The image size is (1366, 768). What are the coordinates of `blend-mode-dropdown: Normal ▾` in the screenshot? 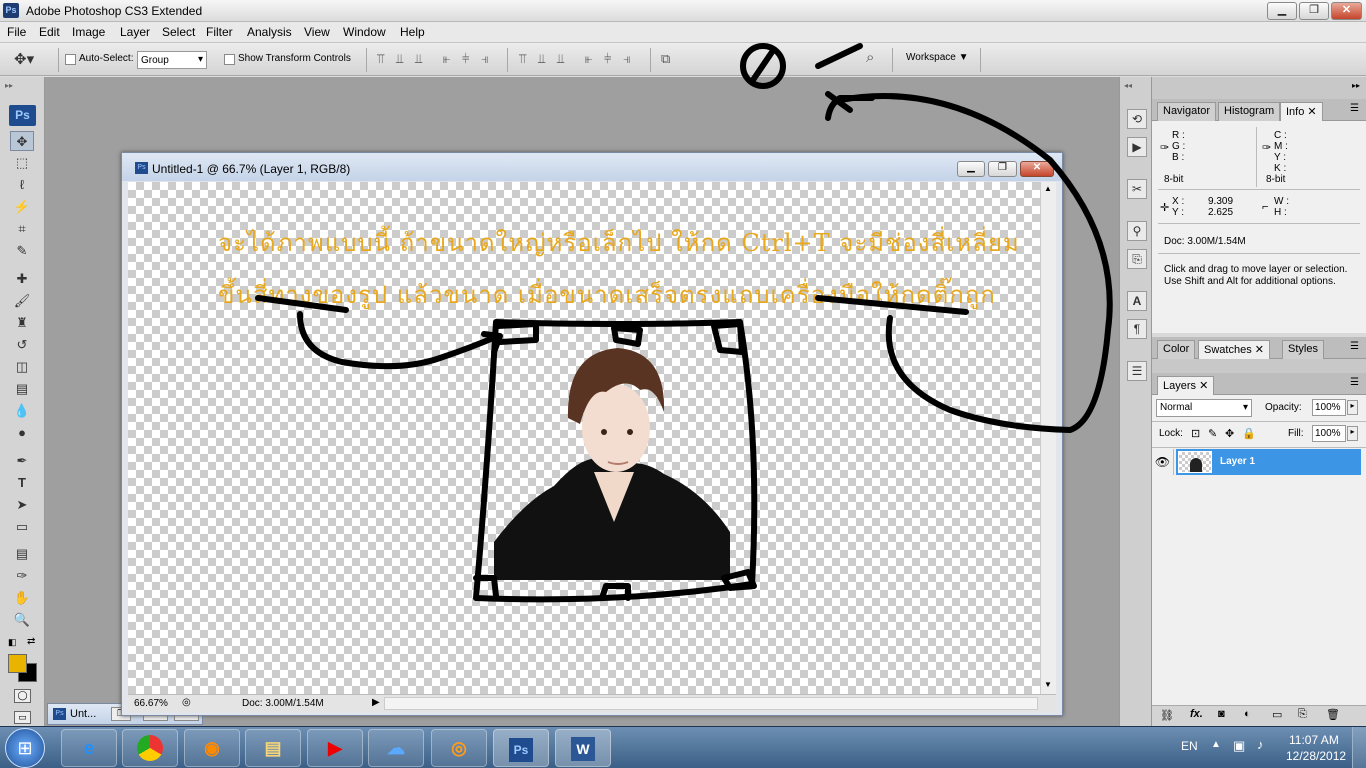 It's located at (1204, 408).